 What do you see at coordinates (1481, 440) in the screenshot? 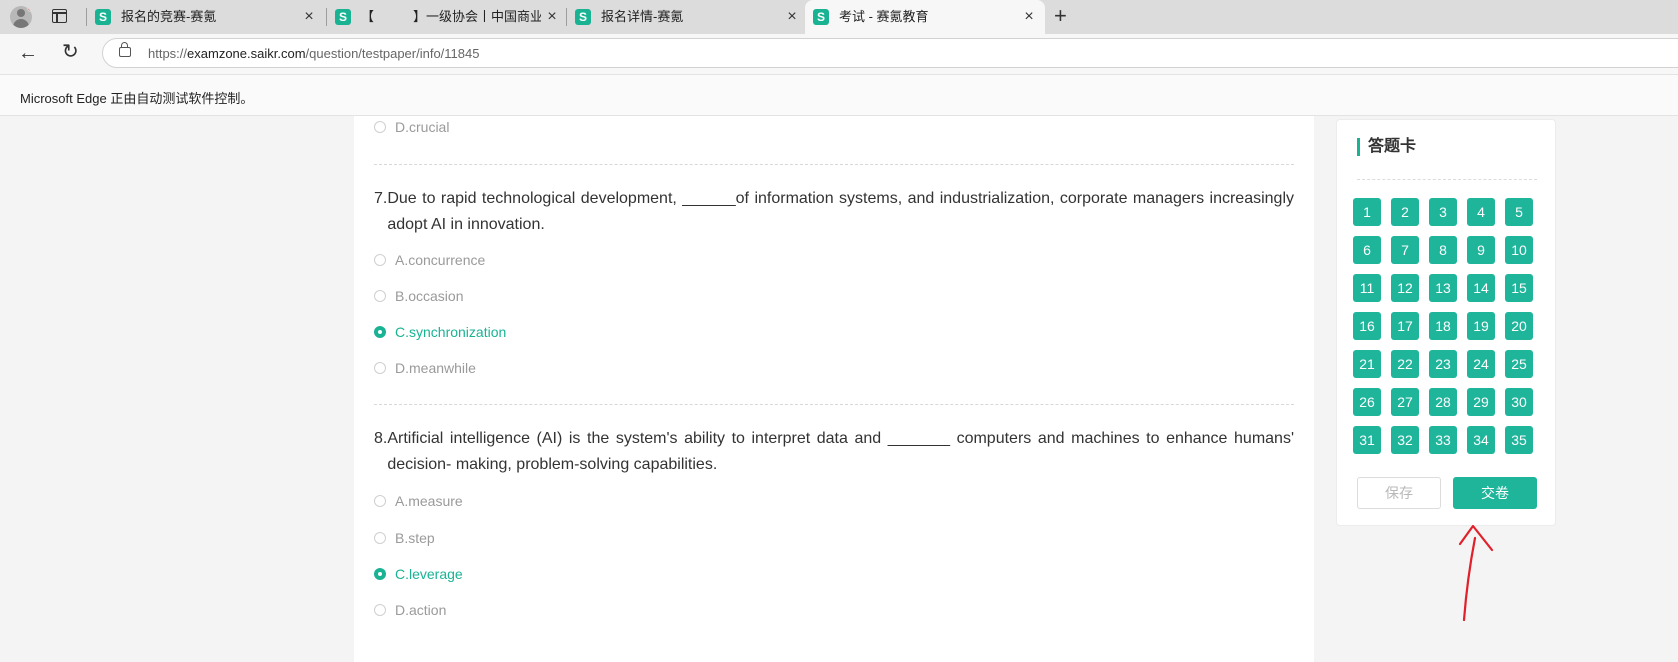
I see `answer-card-number-34: 34` at bounding box center [1481, 440].